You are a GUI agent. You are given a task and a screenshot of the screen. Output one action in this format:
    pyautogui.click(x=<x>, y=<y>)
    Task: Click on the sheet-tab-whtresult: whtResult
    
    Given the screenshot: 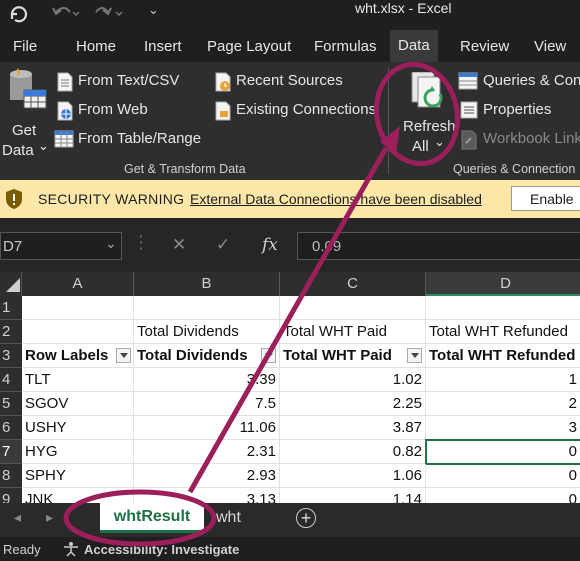 What is the action you would take?
    pyautogui.click(x=152, y=518)
    